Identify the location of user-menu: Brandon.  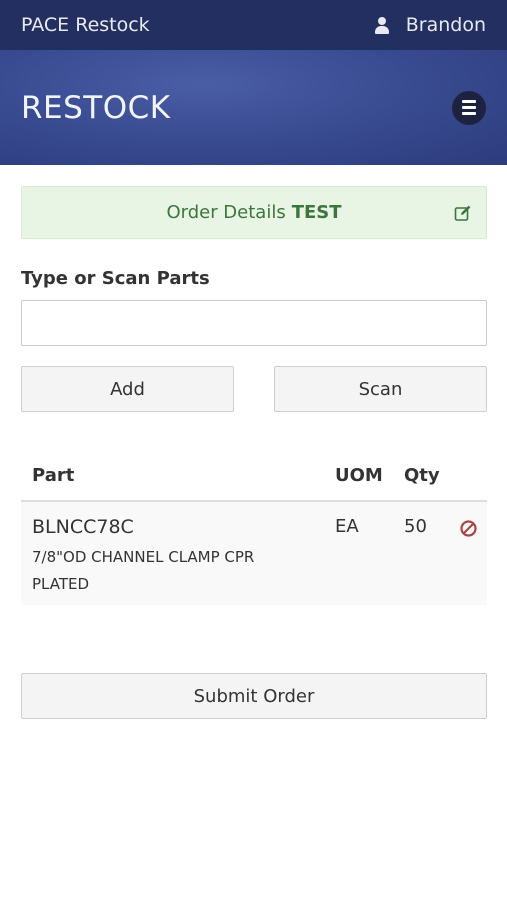
(430, 25).